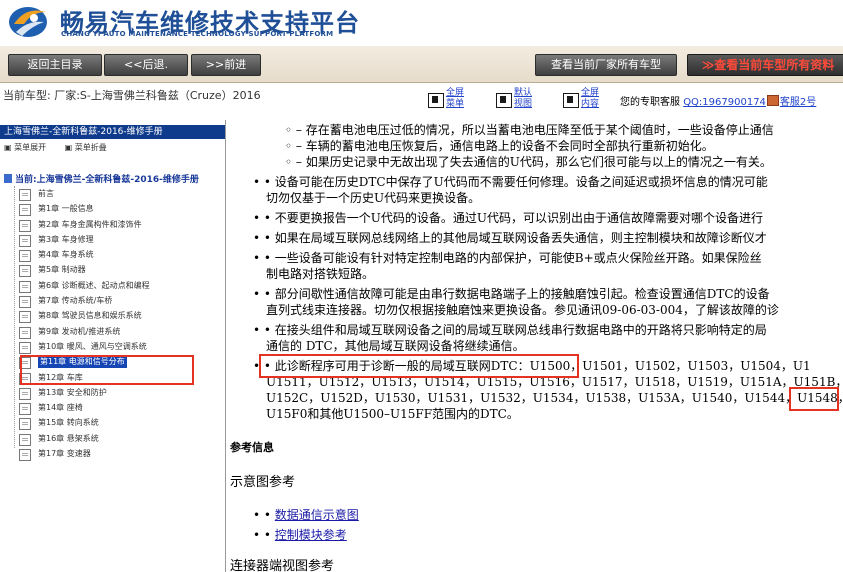 The width and height of the screenshot is (843, 572). What do you see at coordinates (571, 100) in the screenshot?
I see `full-content-icon` at bounding box center [571, 100].